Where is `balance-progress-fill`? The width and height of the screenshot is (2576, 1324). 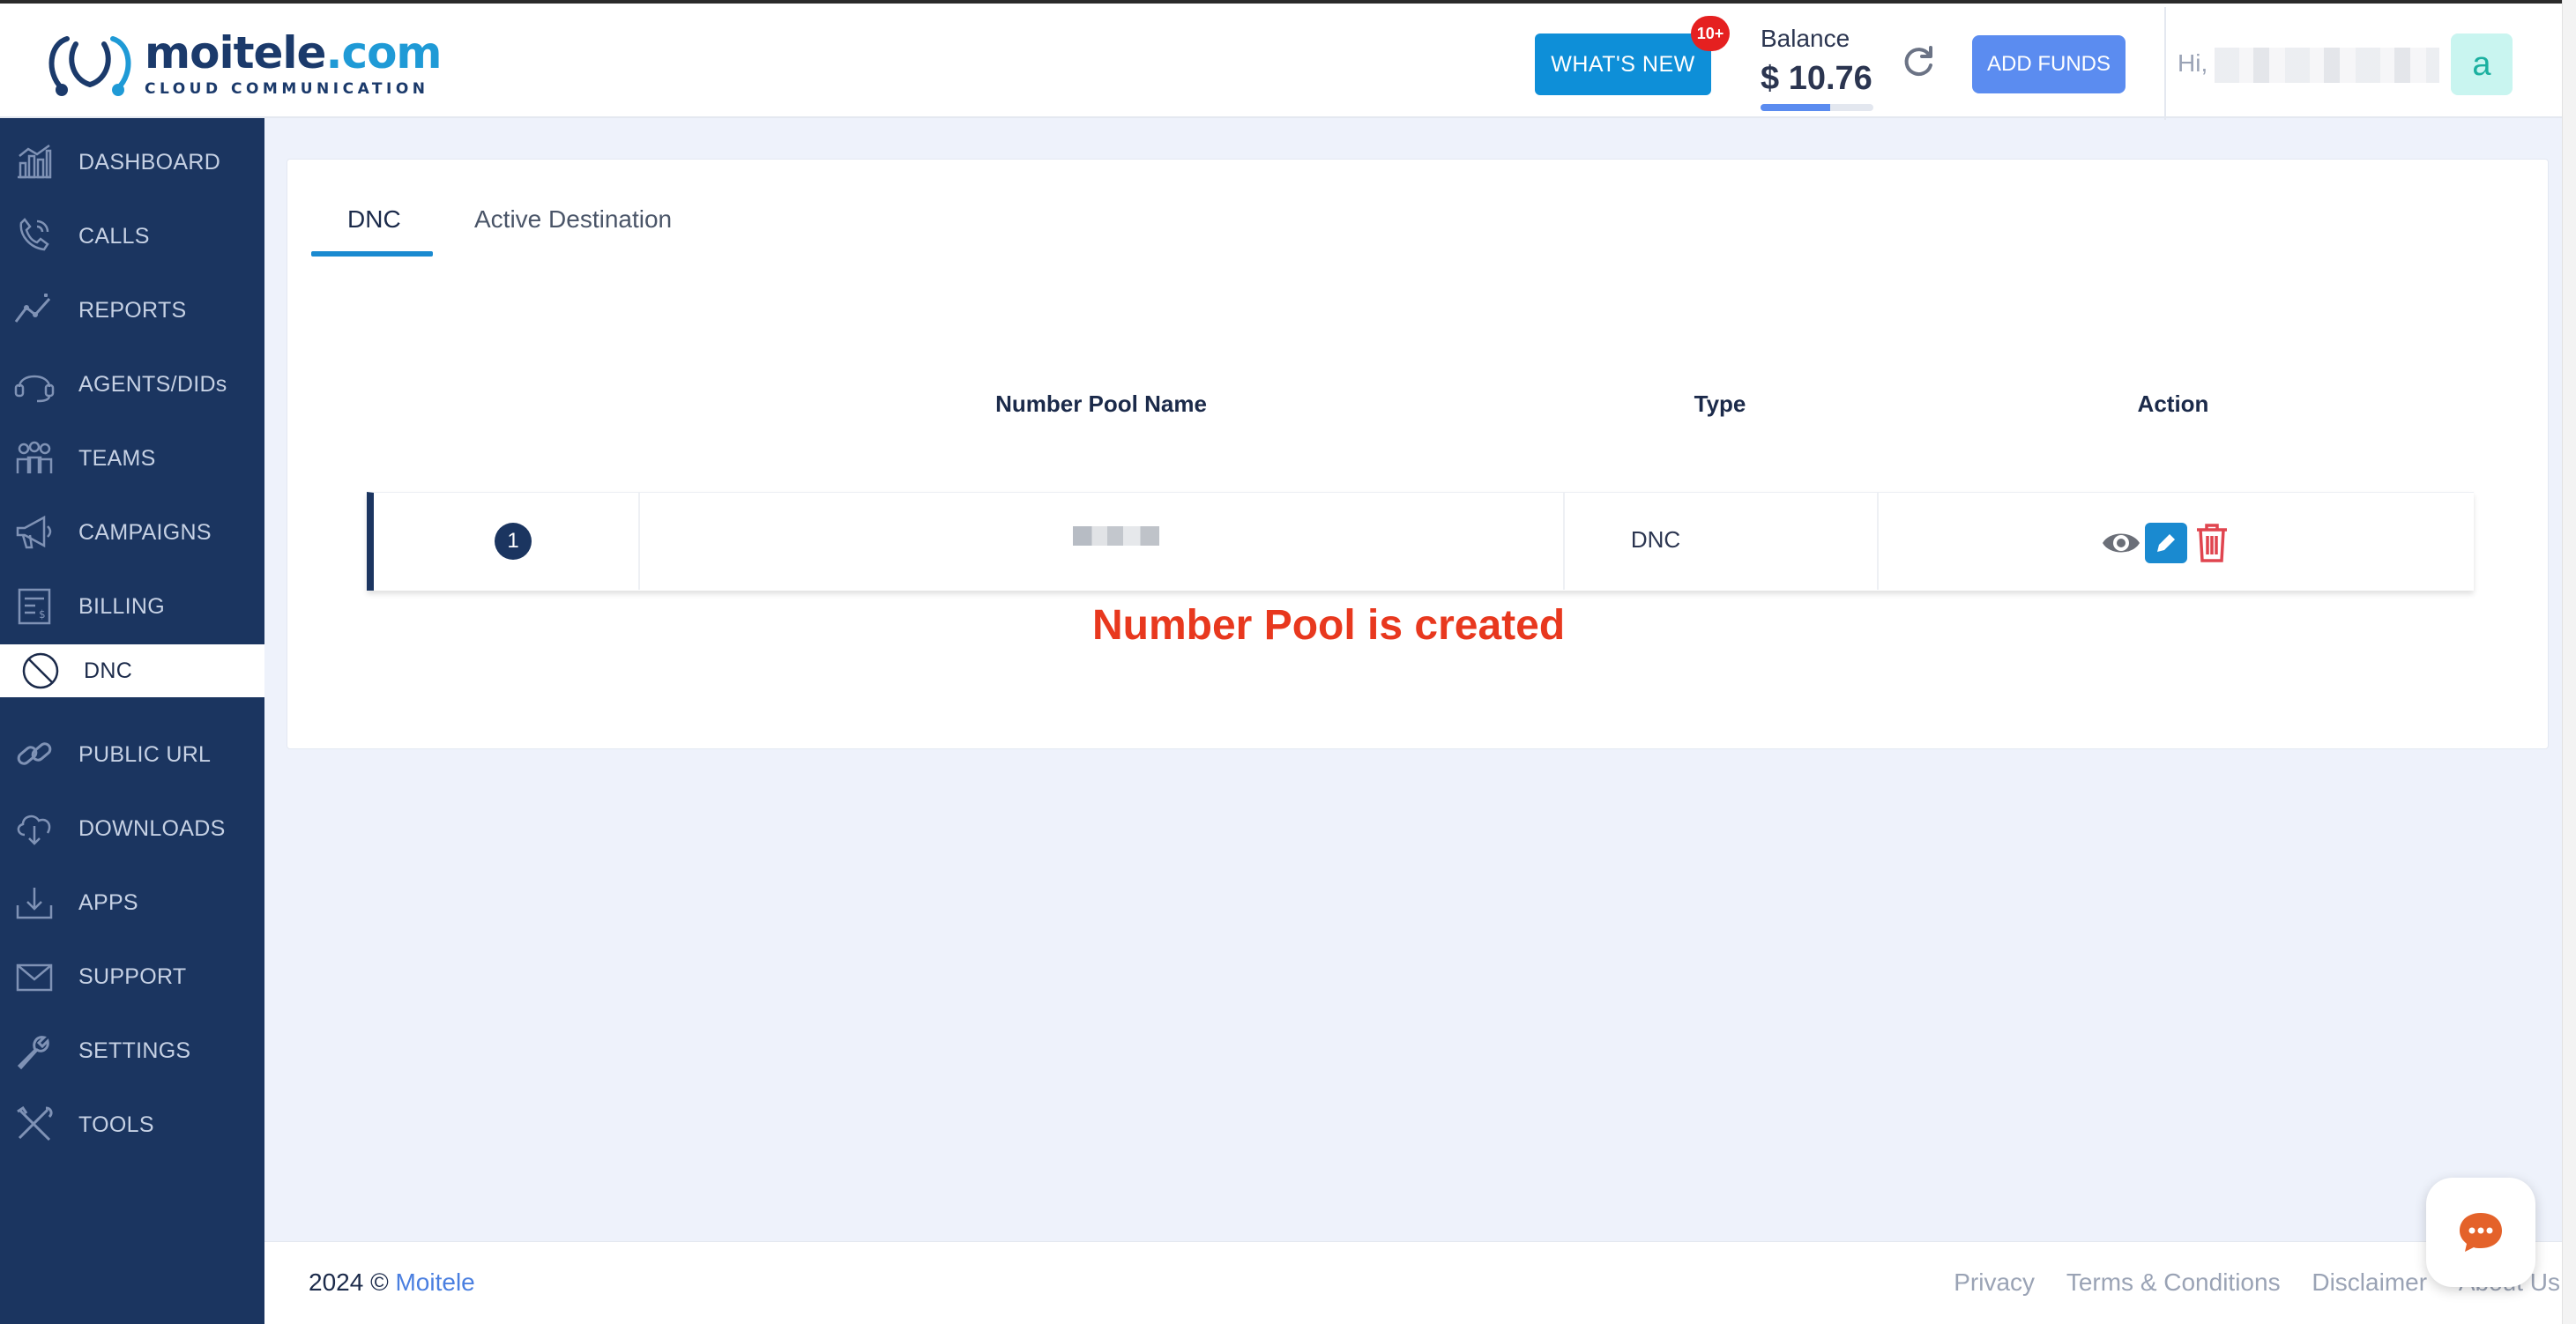
balance-progress-fill is located at coordinates (1796, 107).